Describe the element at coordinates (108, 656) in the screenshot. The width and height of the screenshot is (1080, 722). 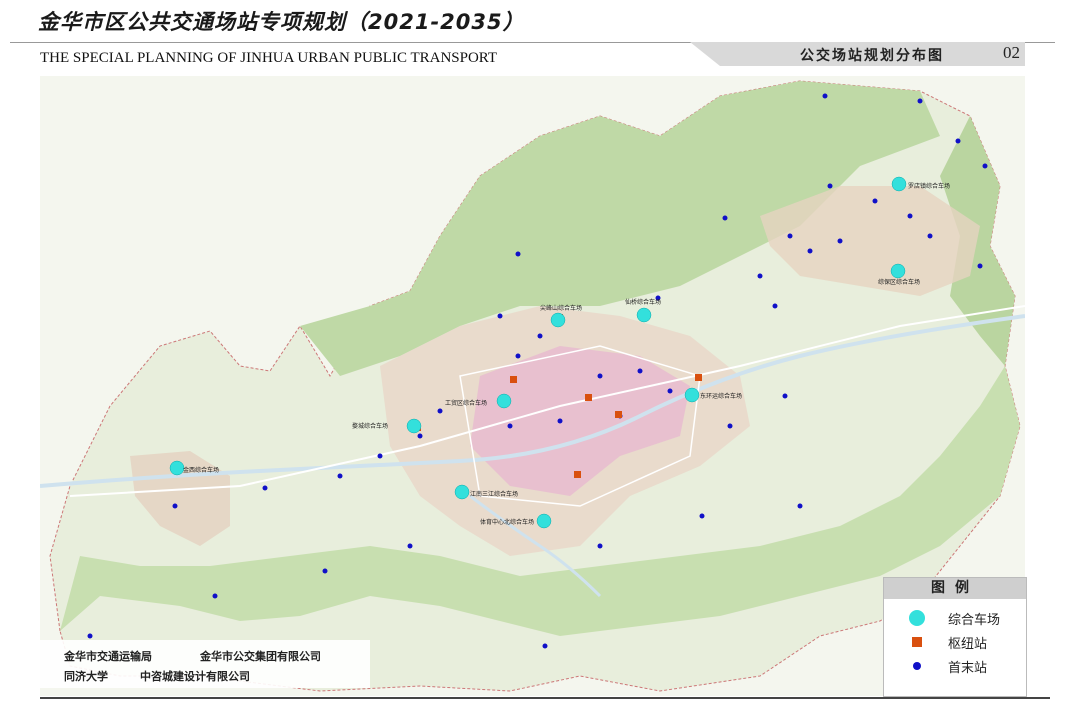
I see `credit-transport-bureau: 金华市交通运输局` at that location.